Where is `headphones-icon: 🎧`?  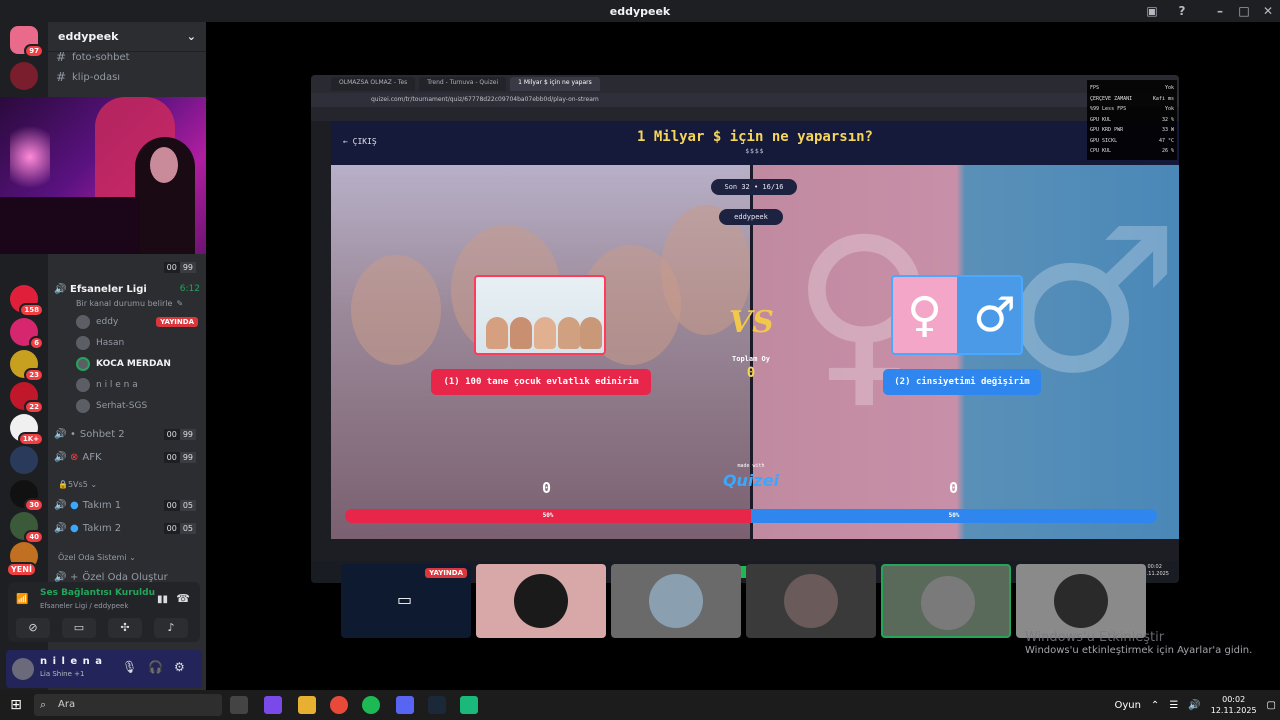
headphones-icon: 🎧 is located at coordinates (155, 667).